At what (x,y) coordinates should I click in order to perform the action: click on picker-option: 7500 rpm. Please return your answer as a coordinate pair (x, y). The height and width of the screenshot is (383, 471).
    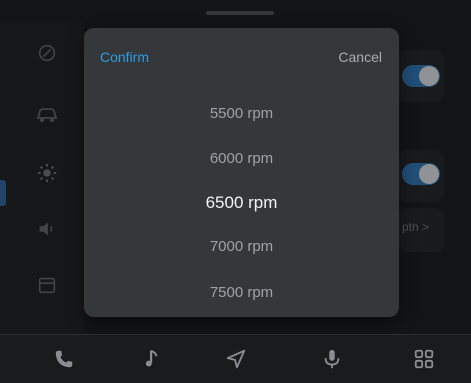
    Looking at the image, I should click on (241, 292).